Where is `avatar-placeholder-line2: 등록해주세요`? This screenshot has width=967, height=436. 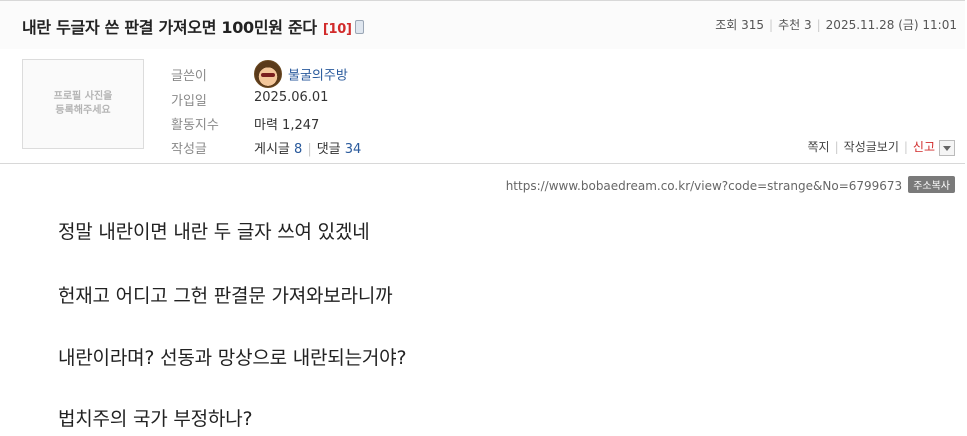 avatar-placeholder-line2: 등록해주세요 is located at coordinates (83, 110).